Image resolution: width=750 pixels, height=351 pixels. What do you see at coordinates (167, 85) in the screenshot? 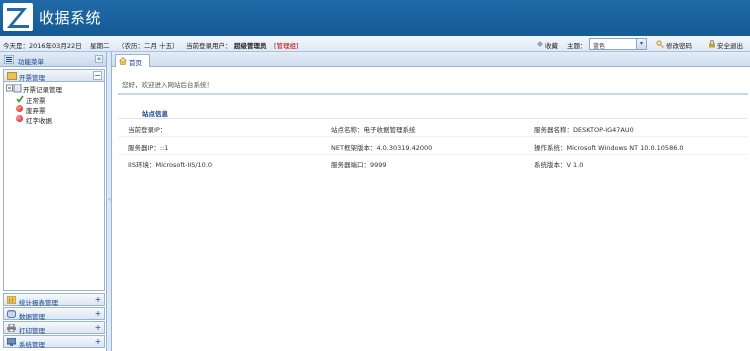
I see `welcome-message: 您好，欢迎进入网站后台系统！` at bounding box center [167, 85].